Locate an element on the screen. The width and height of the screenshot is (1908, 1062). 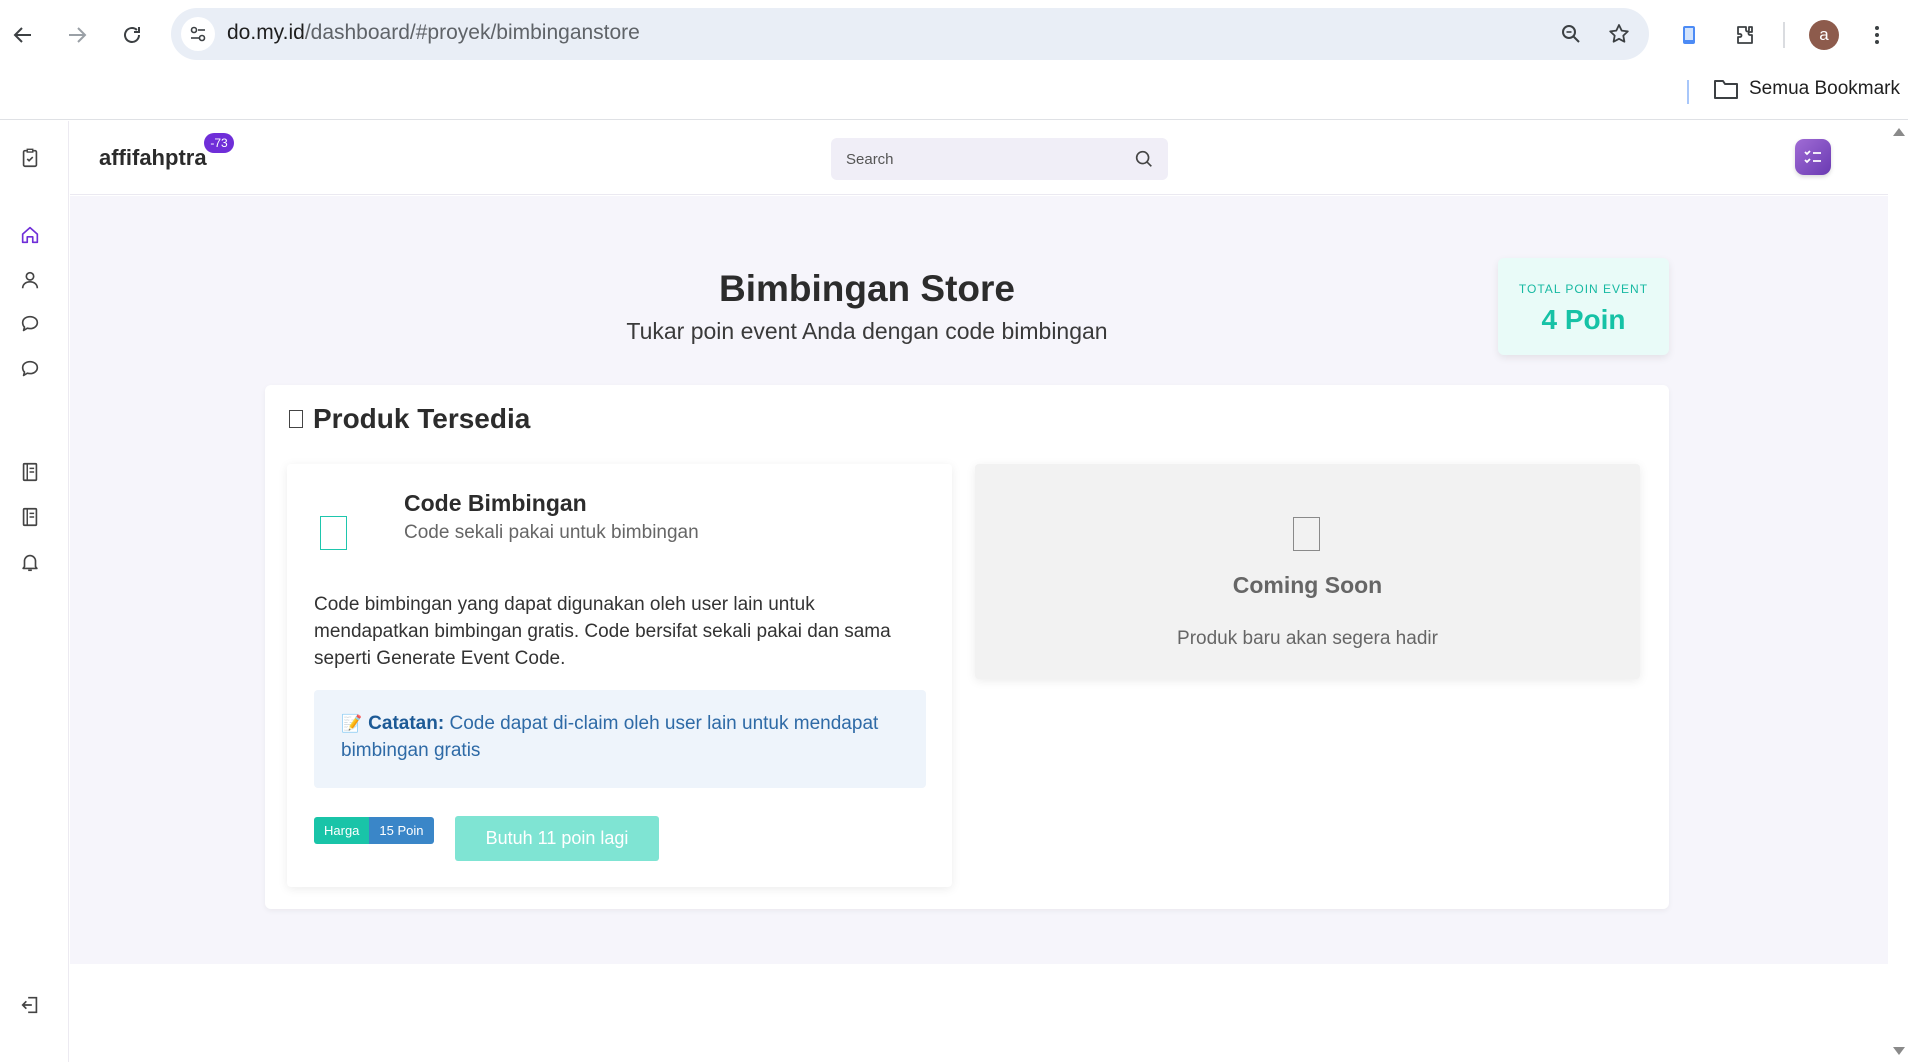
price-badge: Harga 15 Poin is located at coordinates (374, 830).